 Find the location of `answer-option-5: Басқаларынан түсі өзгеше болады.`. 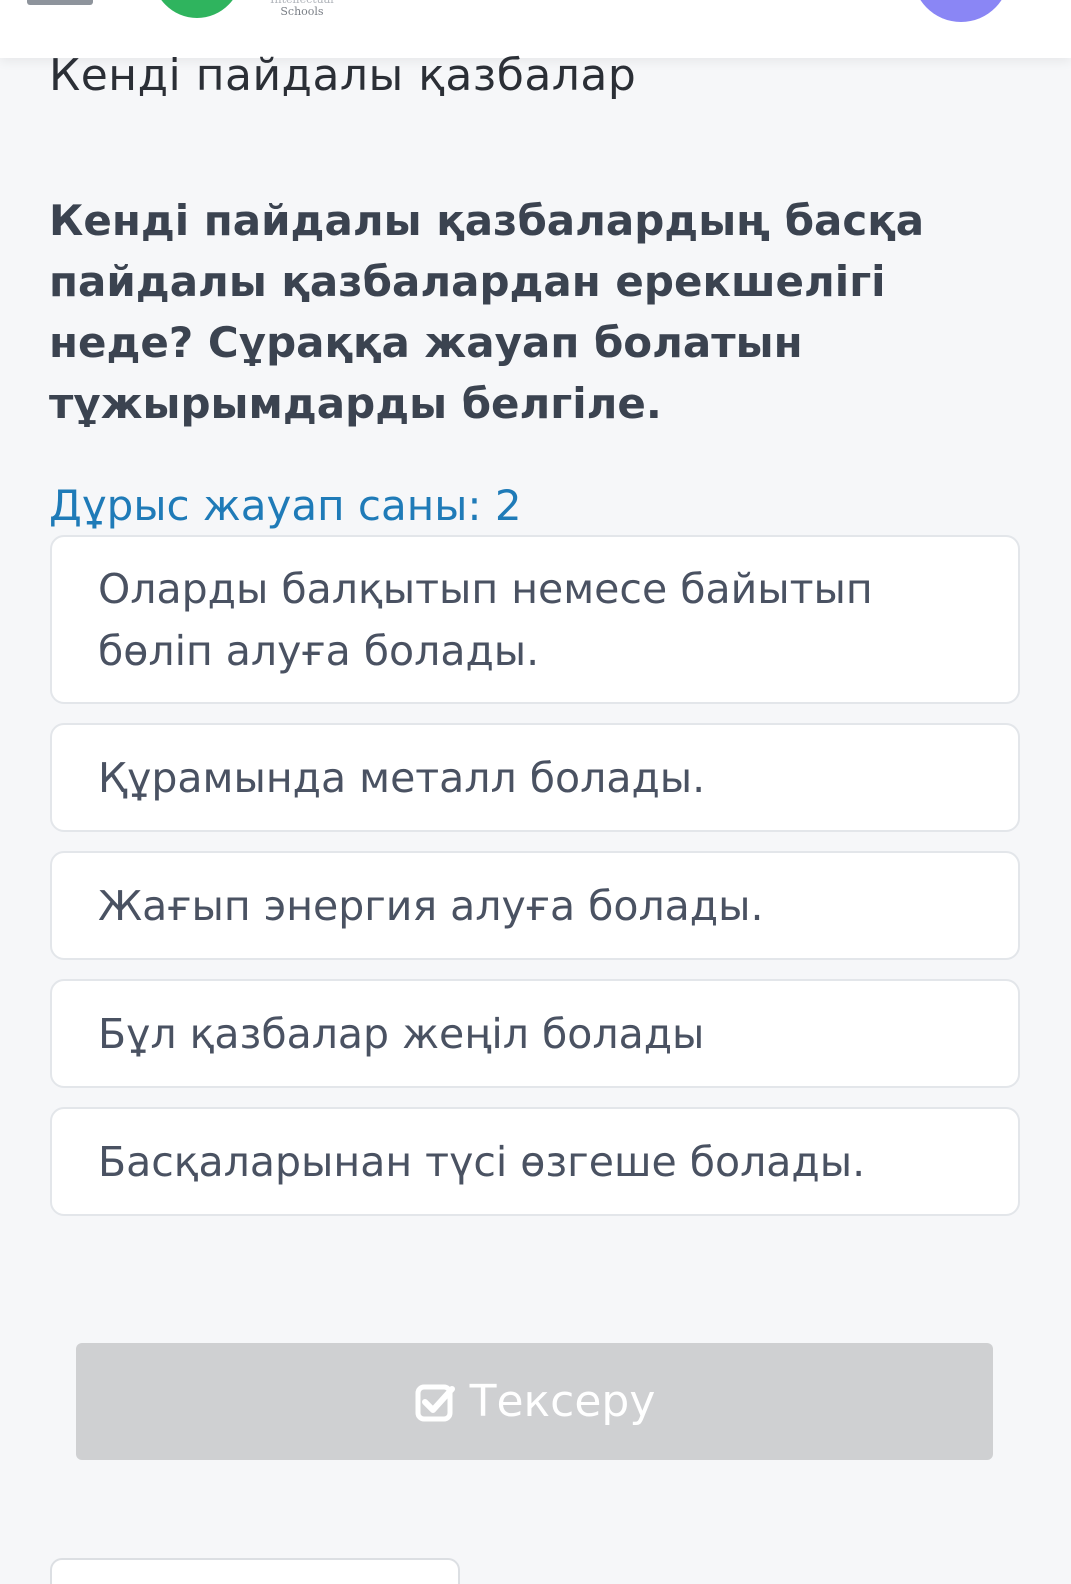

answer-option-5: Басқаларынан түсі өзгеше болады. is located at coordinates (535, 1161).